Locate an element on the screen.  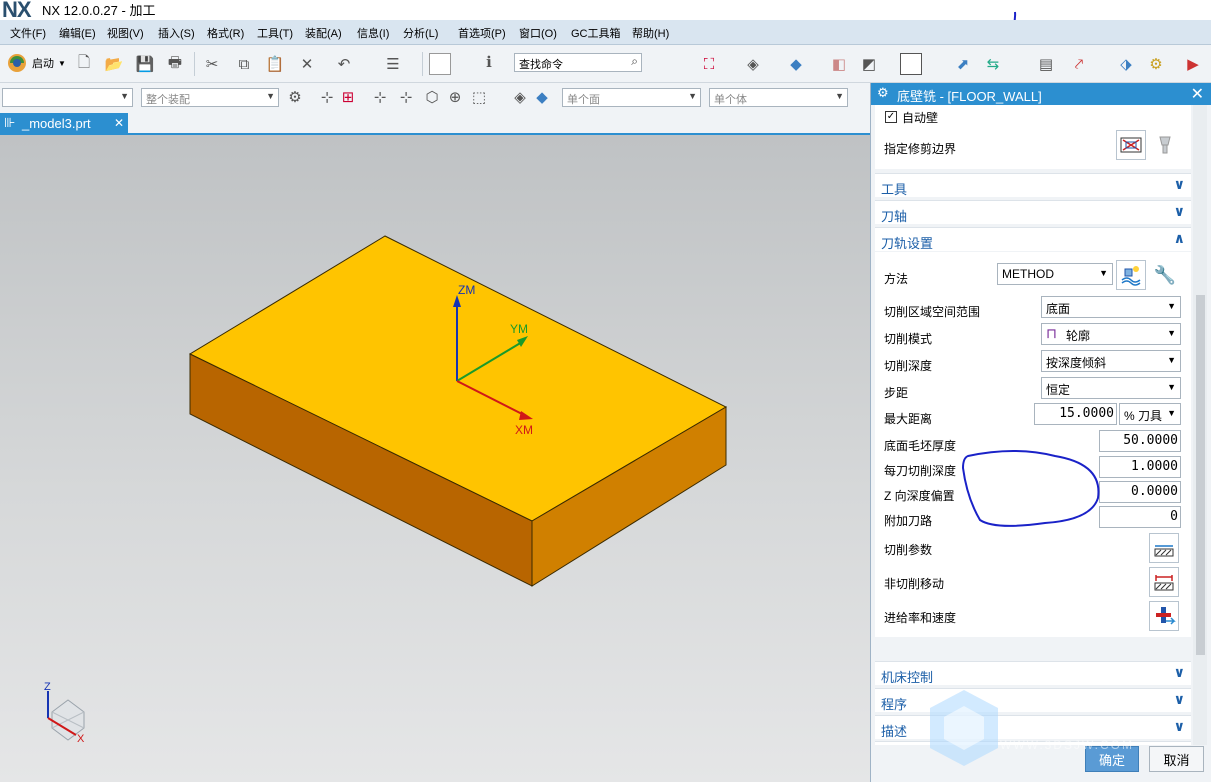
render-style-icon: ◈ is located at coordinates (753, 64).